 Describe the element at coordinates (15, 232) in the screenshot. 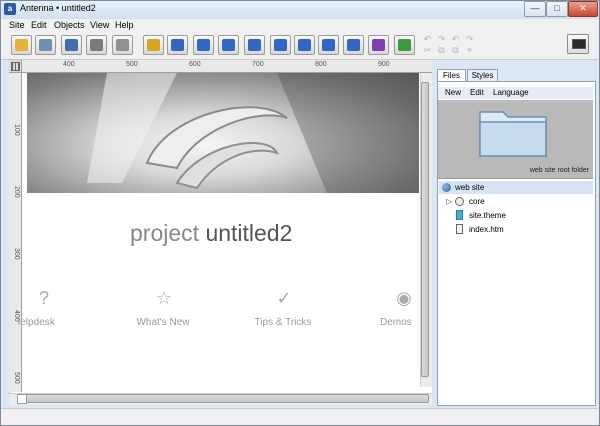

I see `vertical-ruler` at that location.